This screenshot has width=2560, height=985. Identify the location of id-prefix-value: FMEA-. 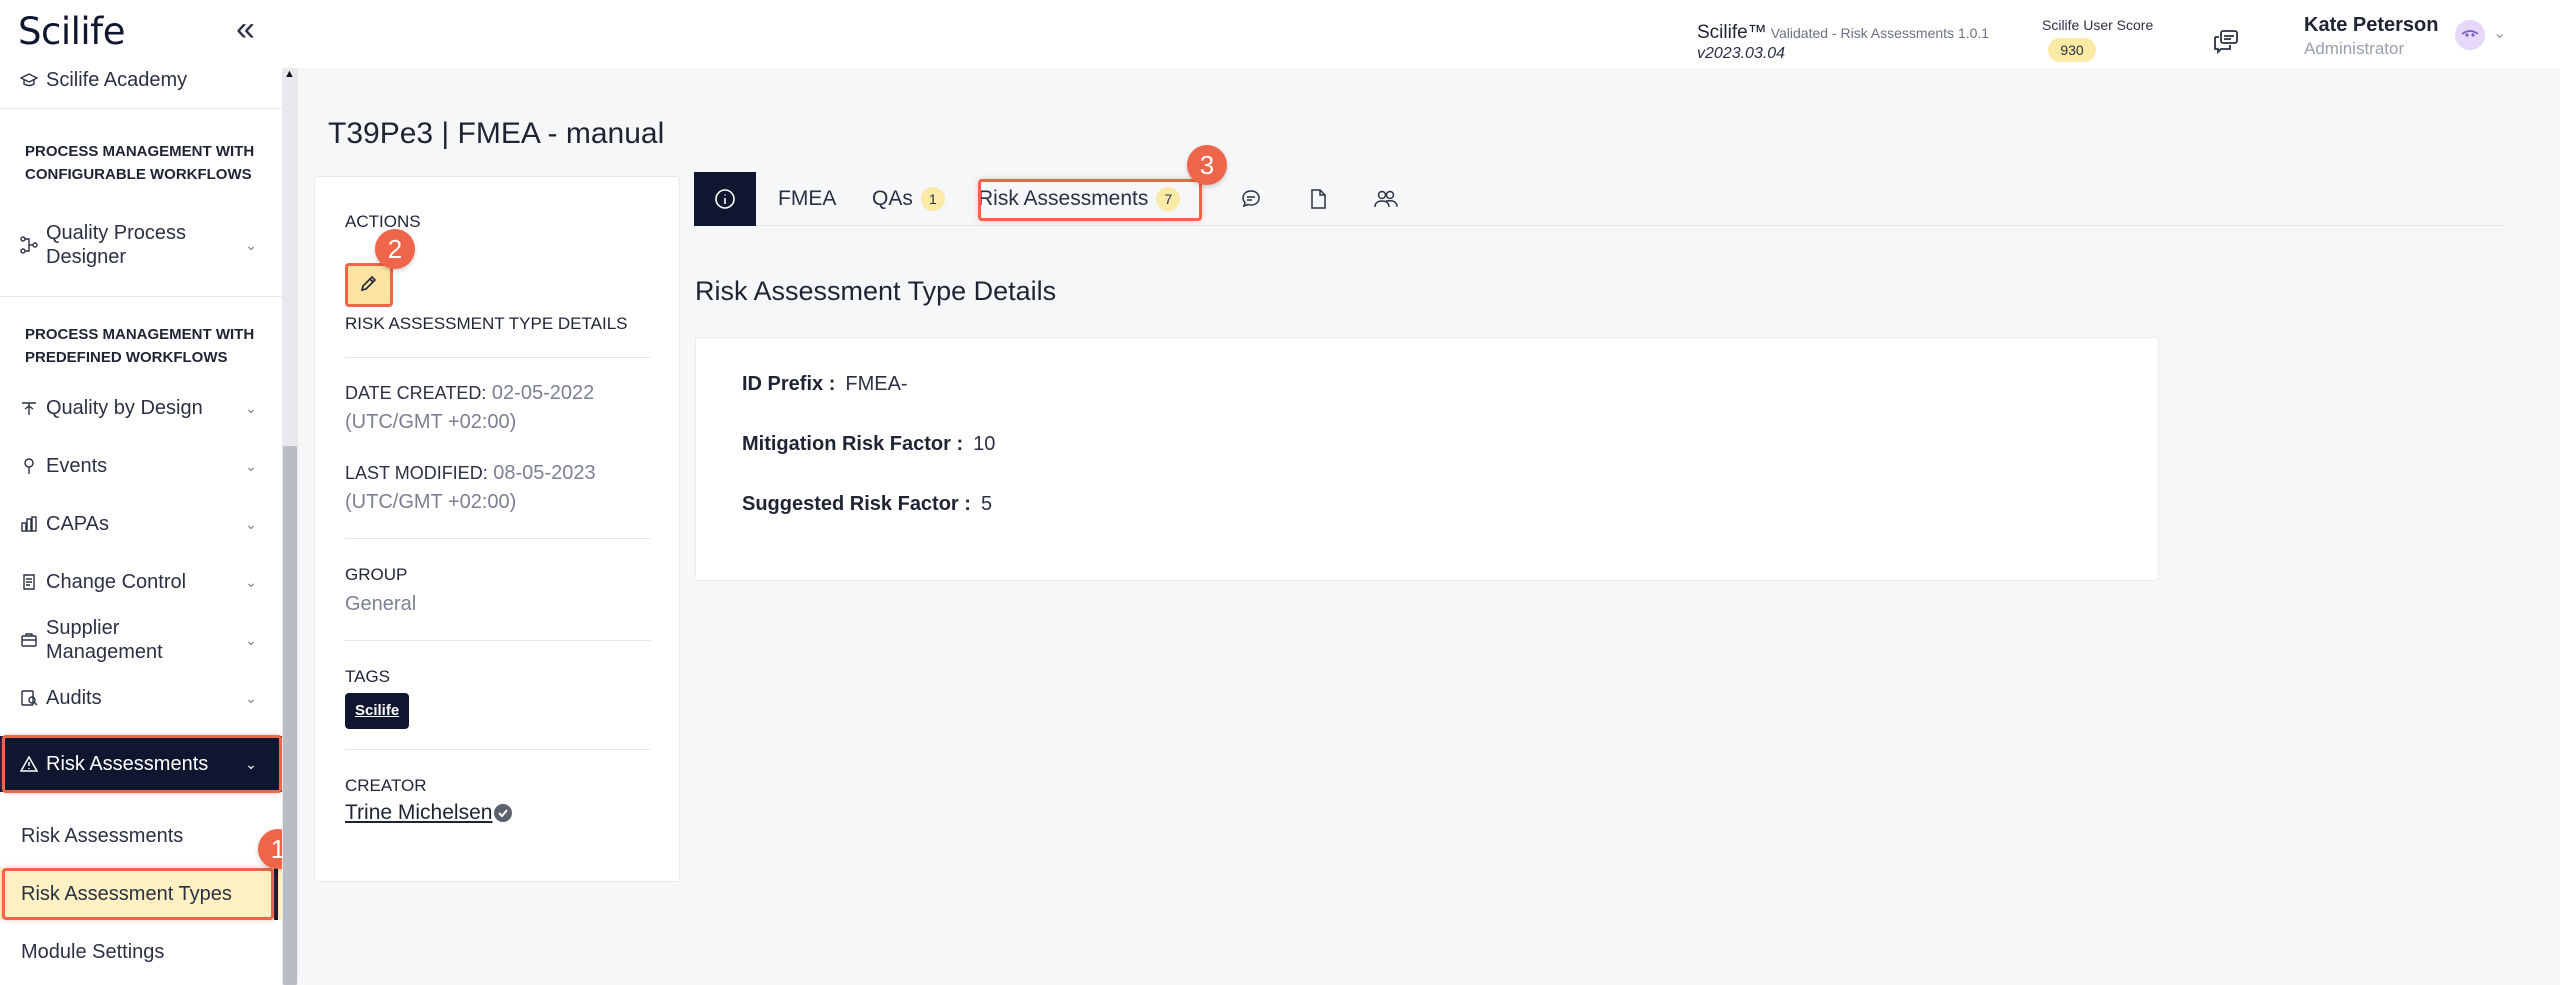
(876, 384).